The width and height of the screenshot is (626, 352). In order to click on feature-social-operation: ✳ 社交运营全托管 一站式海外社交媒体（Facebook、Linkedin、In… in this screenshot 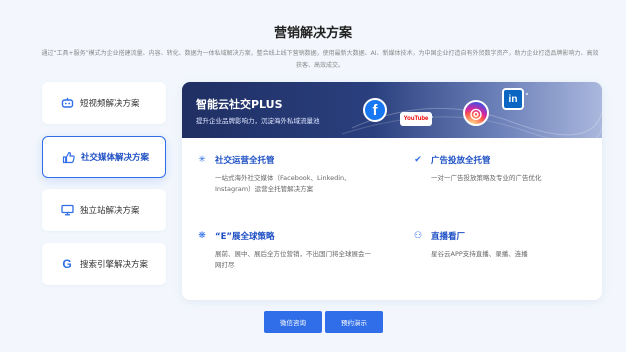, I will do `click(291, 174)`.